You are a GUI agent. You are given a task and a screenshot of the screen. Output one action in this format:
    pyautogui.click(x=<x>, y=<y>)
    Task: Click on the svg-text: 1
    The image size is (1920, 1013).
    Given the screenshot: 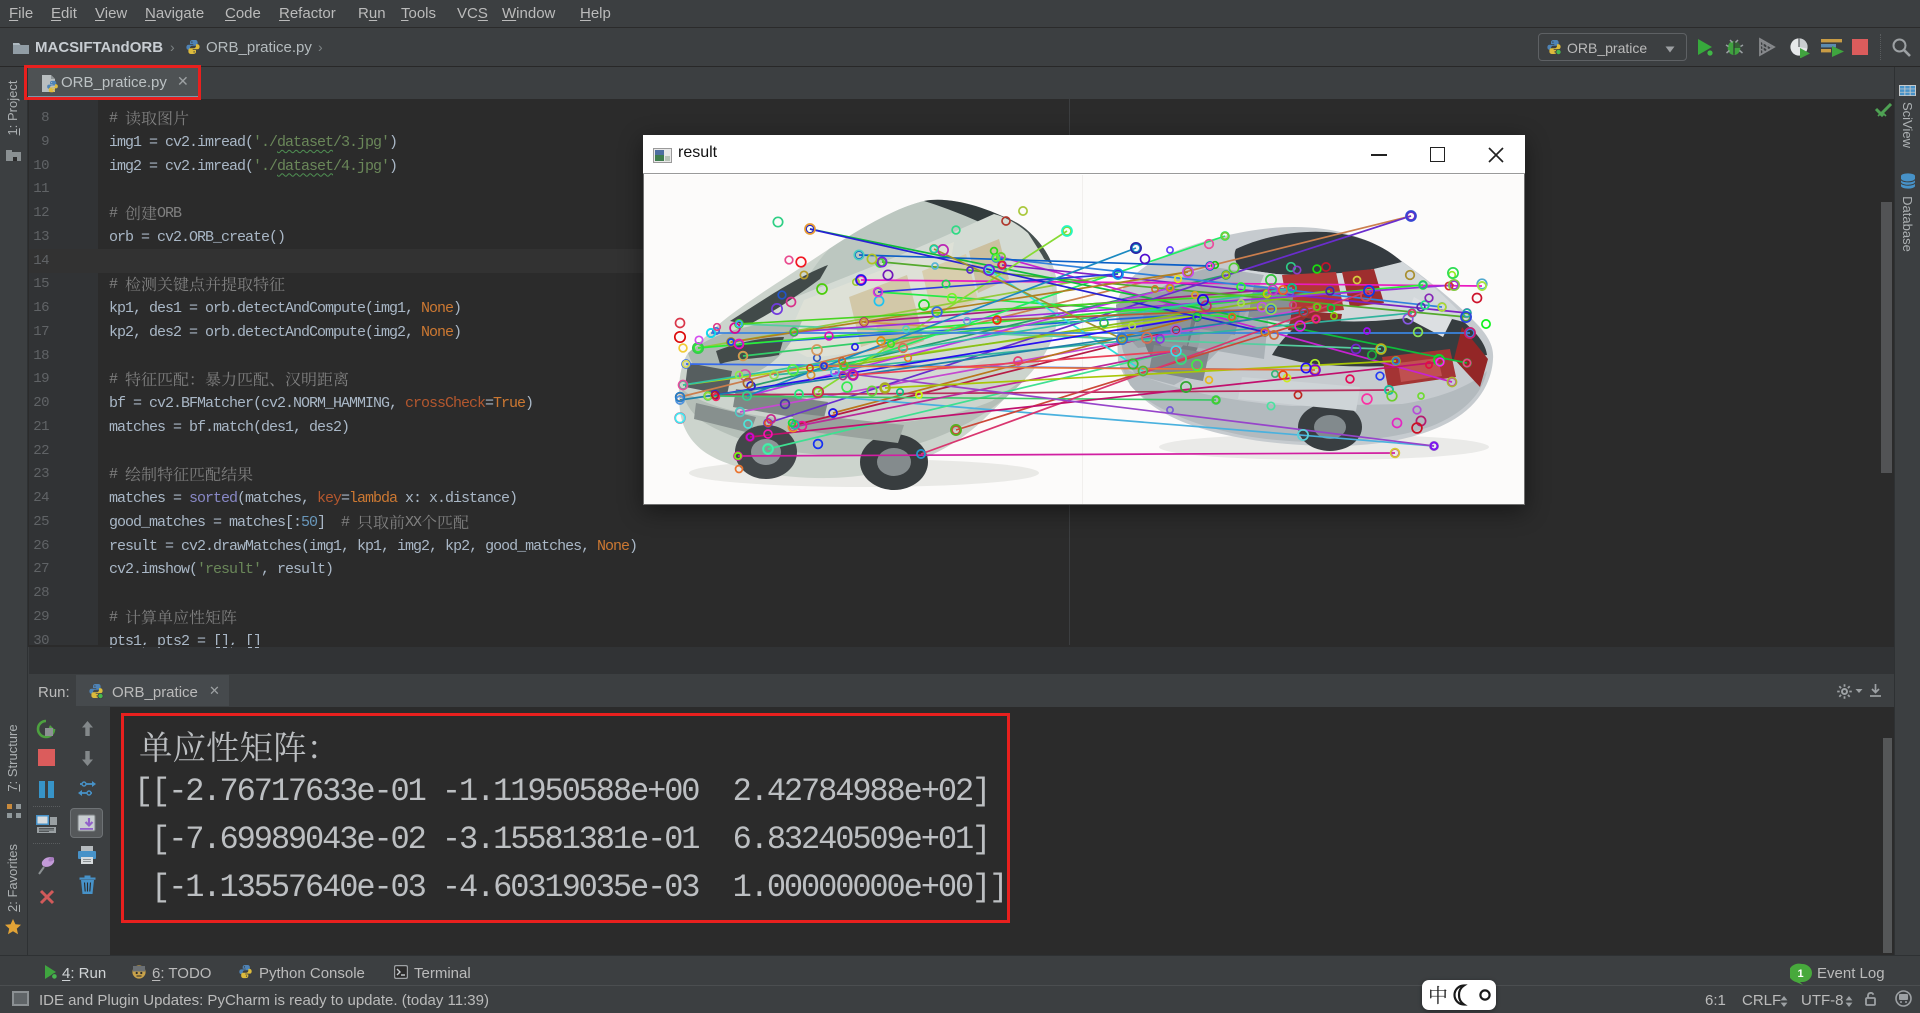 What is the action you would take?
    pyautogui.click(x=1800, y=974)
    